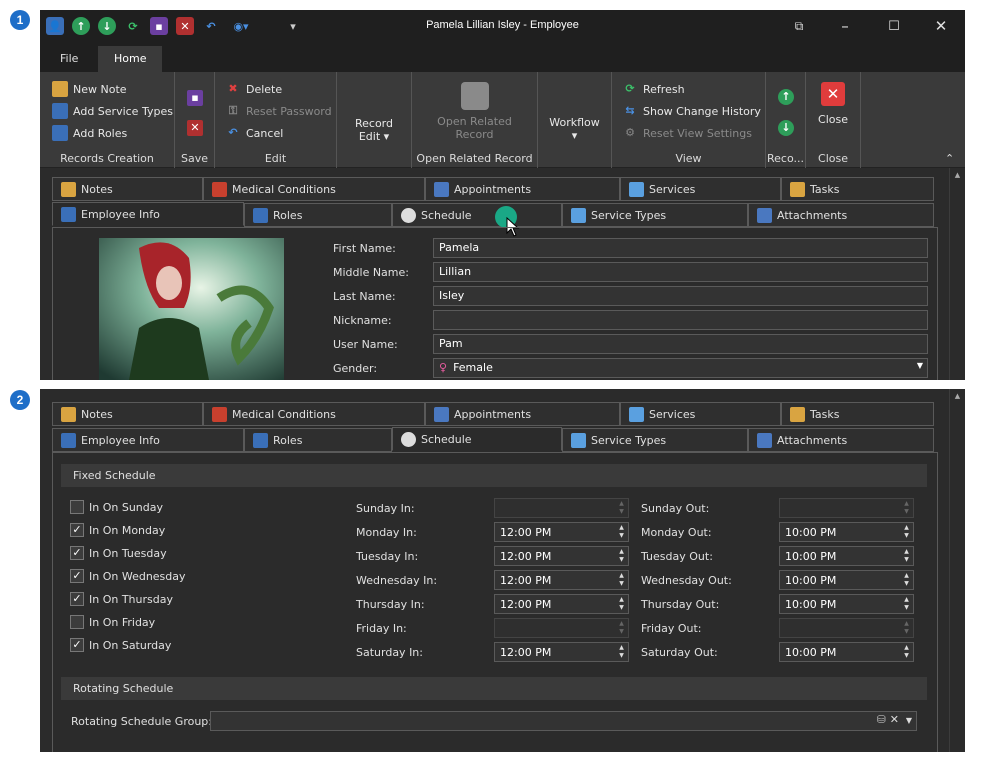  I want to click on add-roles-button: Add Roles, so click(89, 133).